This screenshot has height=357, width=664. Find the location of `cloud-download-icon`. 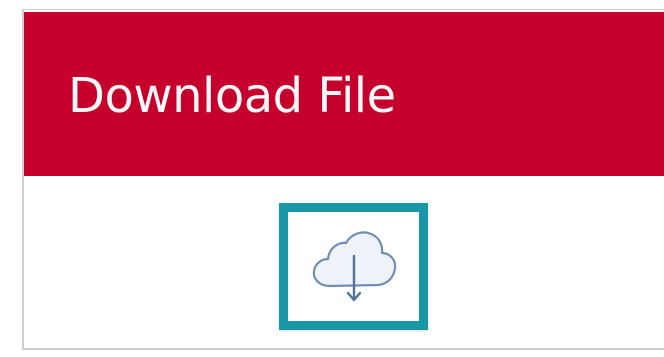

cloud-download-icon is located at coordinates (354, 265).